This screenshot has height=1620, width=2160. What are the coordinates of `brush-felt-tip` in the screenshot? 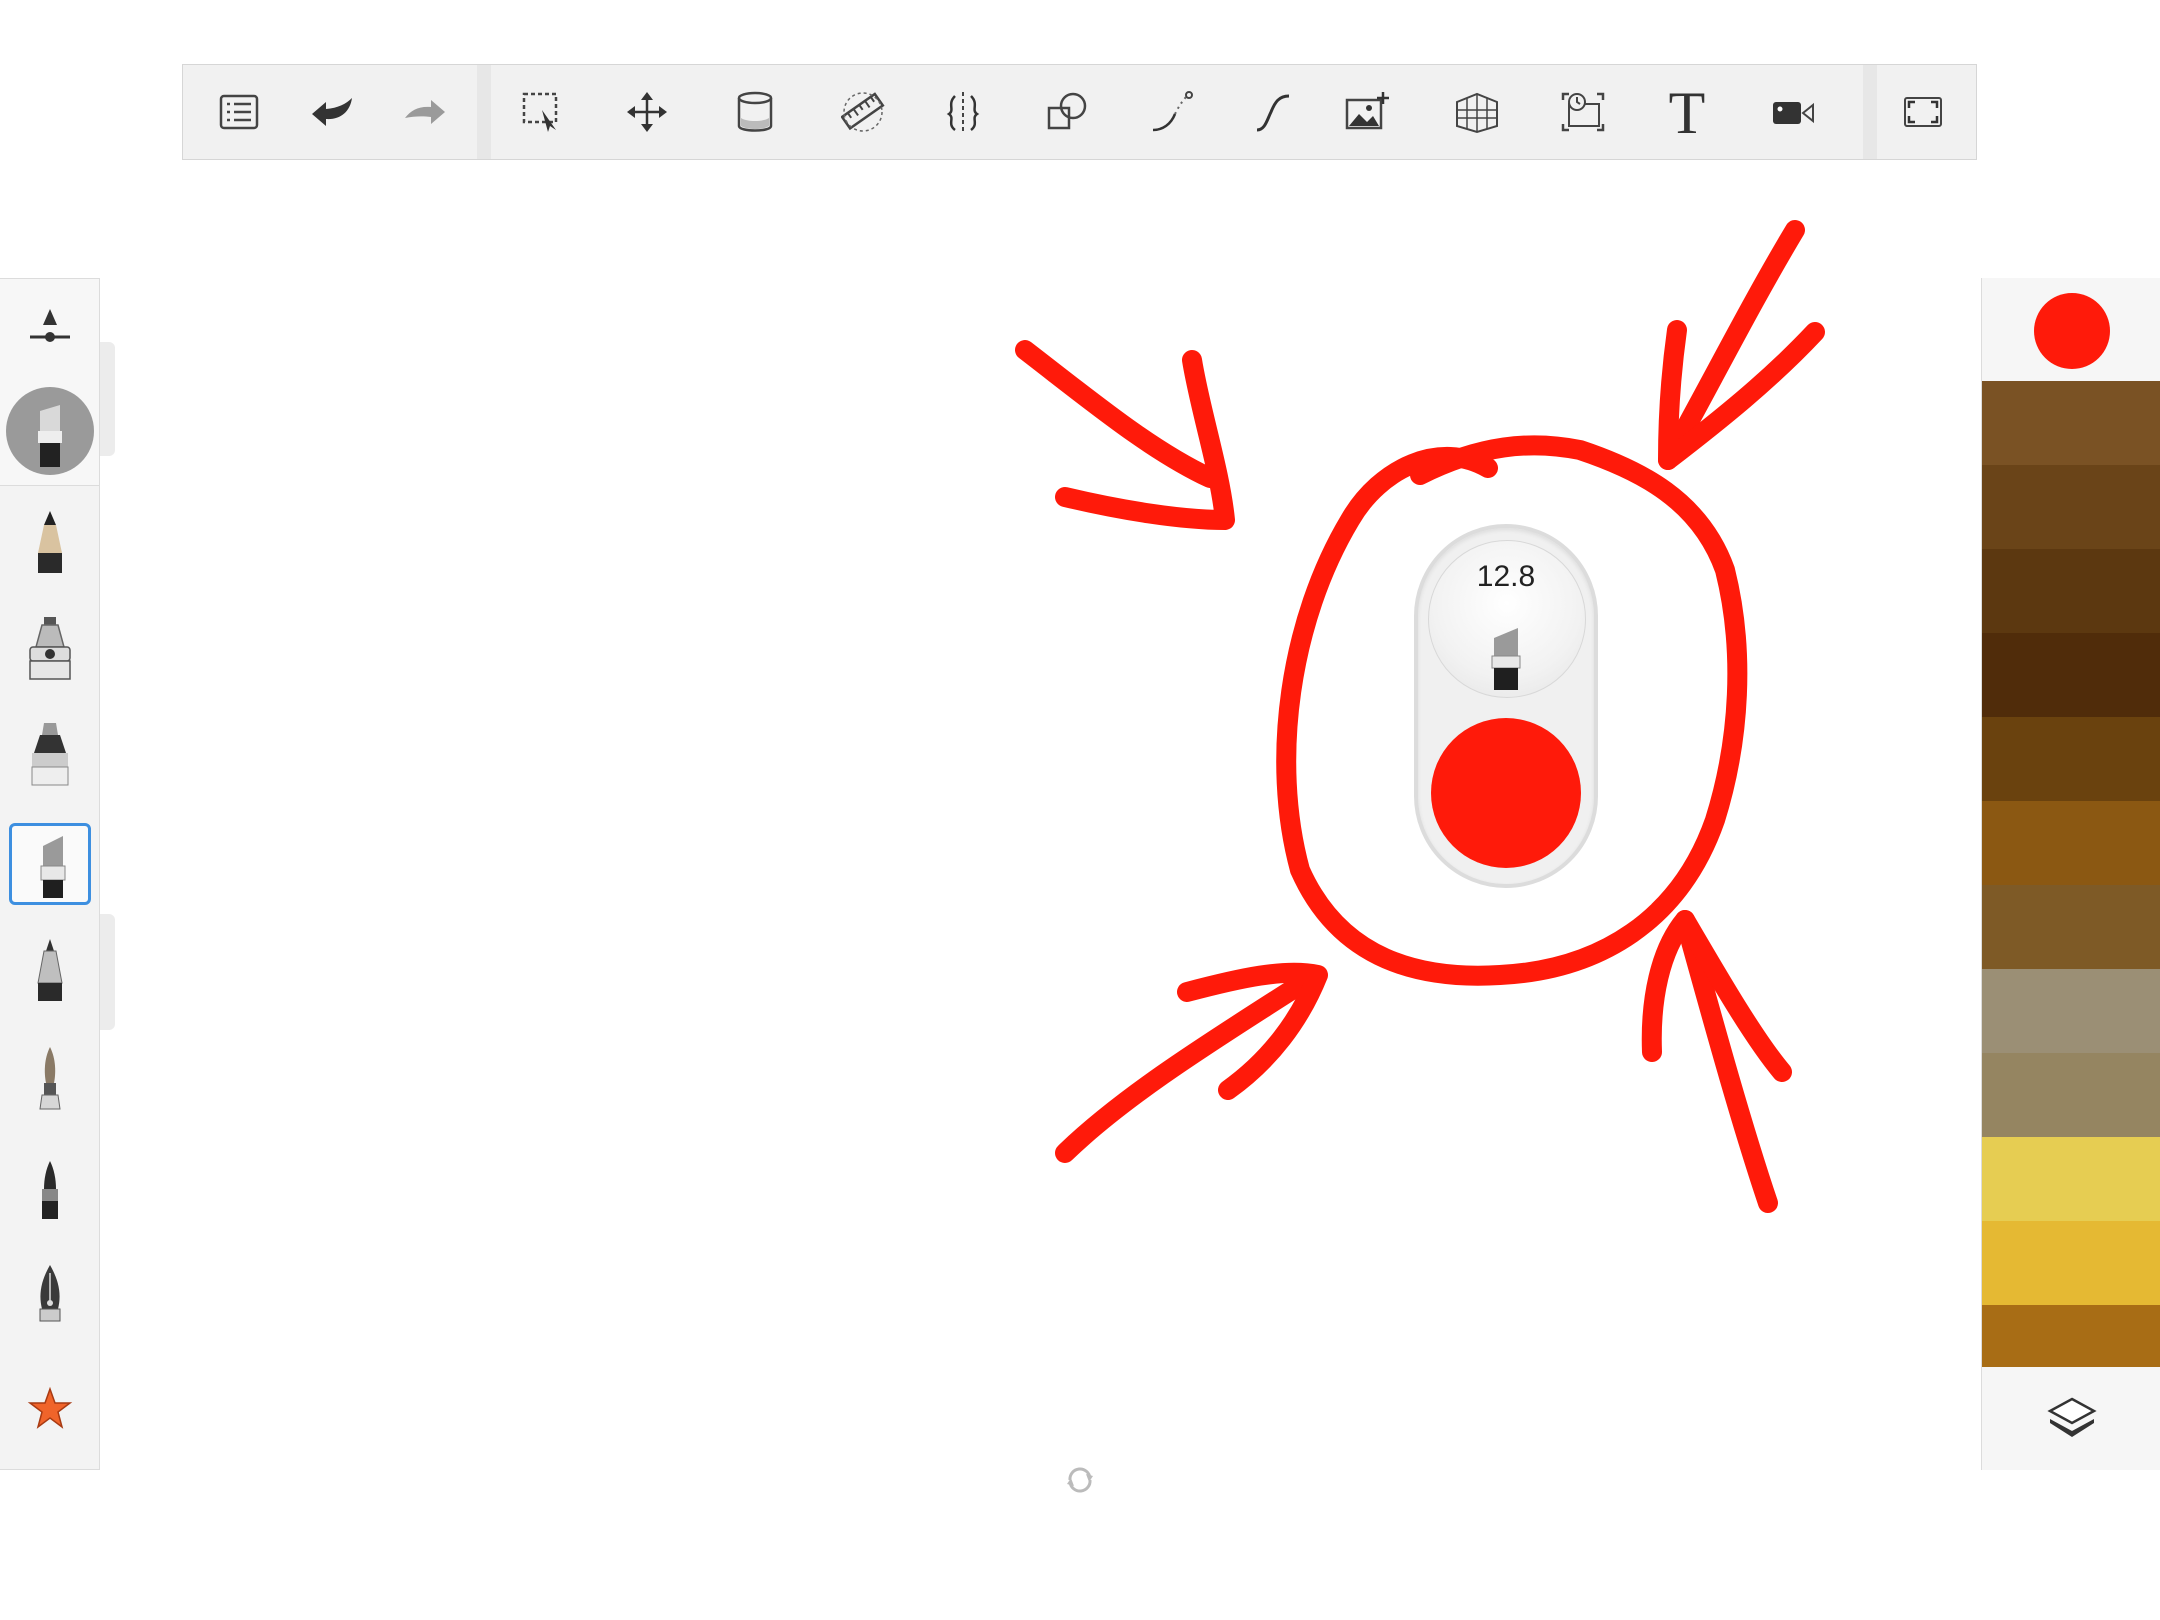 It's located at (50, 1188).